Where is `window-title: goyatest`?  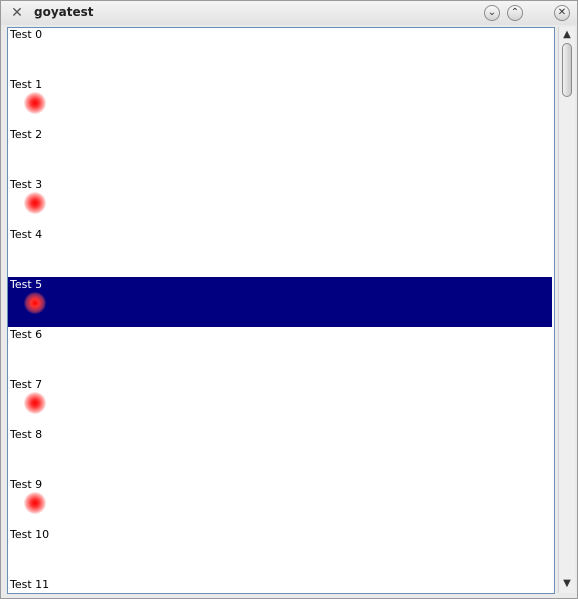
window-title: goyatest is located at coordinates (64, 12).